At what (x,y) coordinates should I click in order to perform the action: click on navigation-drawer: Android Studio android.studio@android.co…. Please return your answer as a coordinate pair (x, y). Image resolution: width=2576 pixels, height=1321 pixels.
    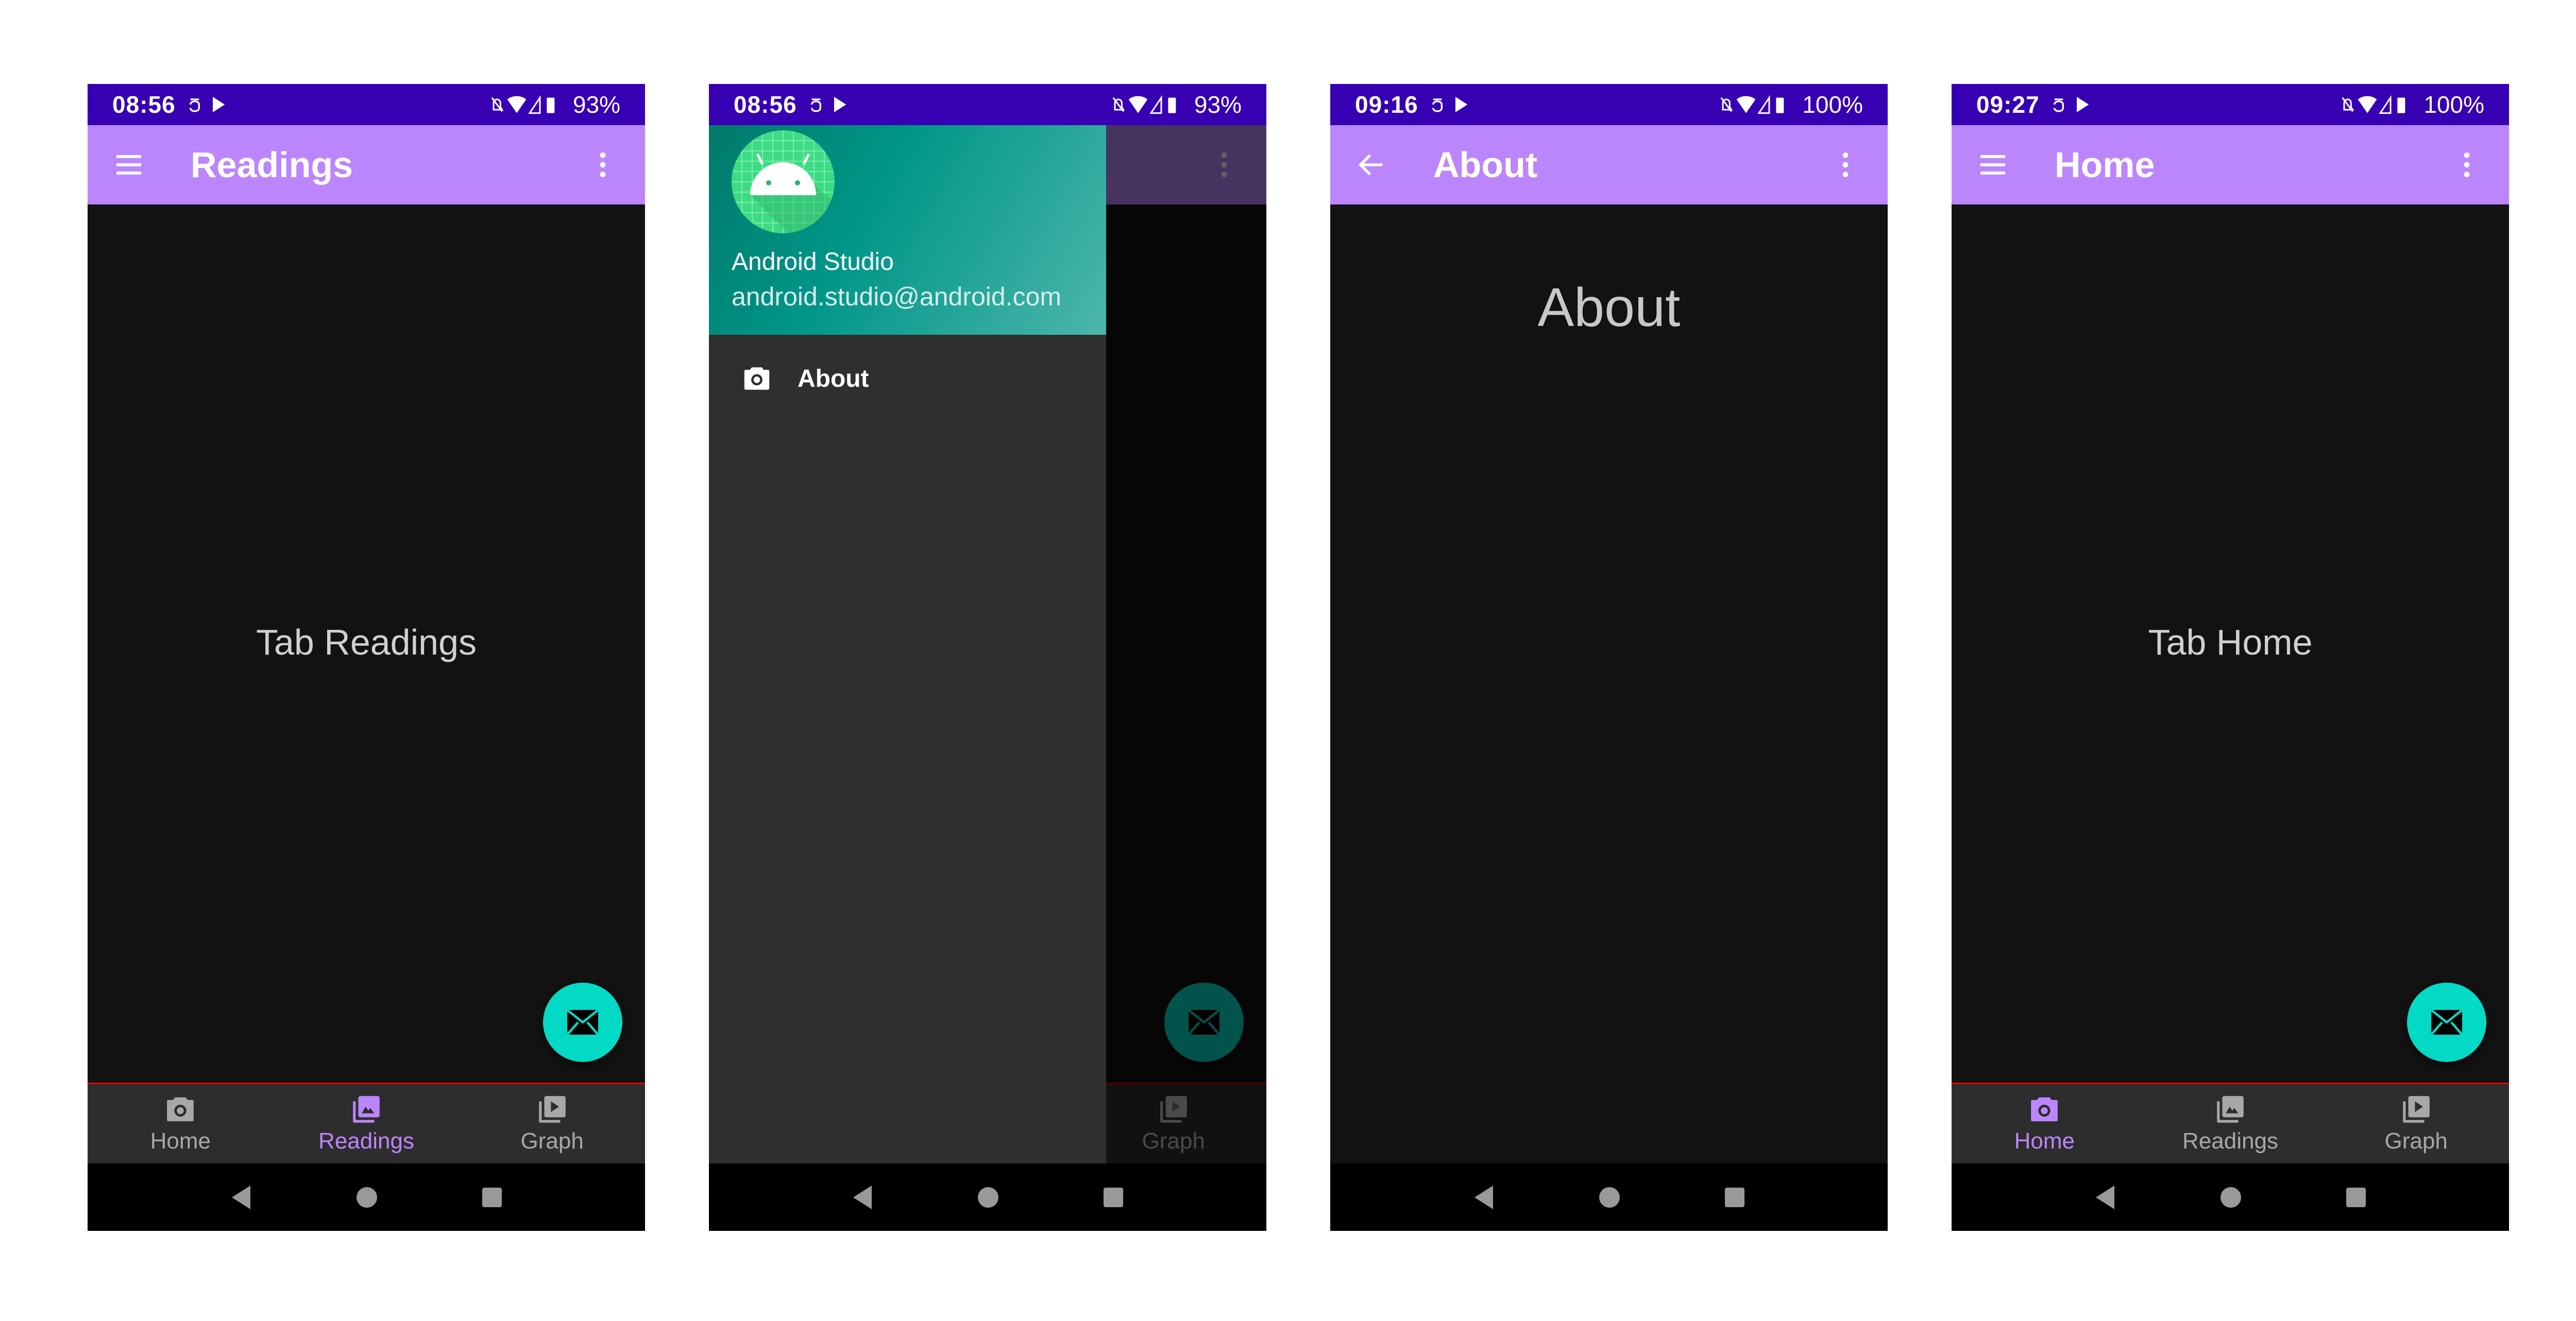
    Looking at the image, I should click on (908, 644).